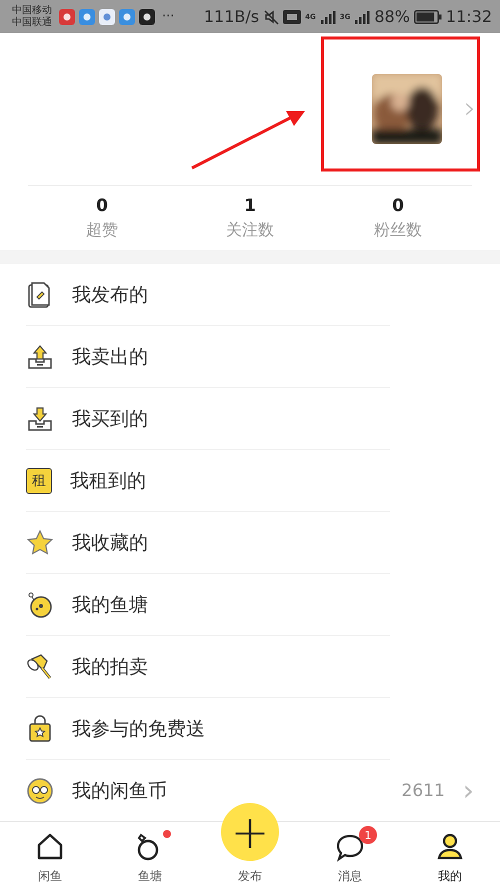 Image resolution: width=500 pixels, height=889 pixels. Describe the element at coordinates (39, 481) in the screenshot. I see `rent-icon: 租` at that location.